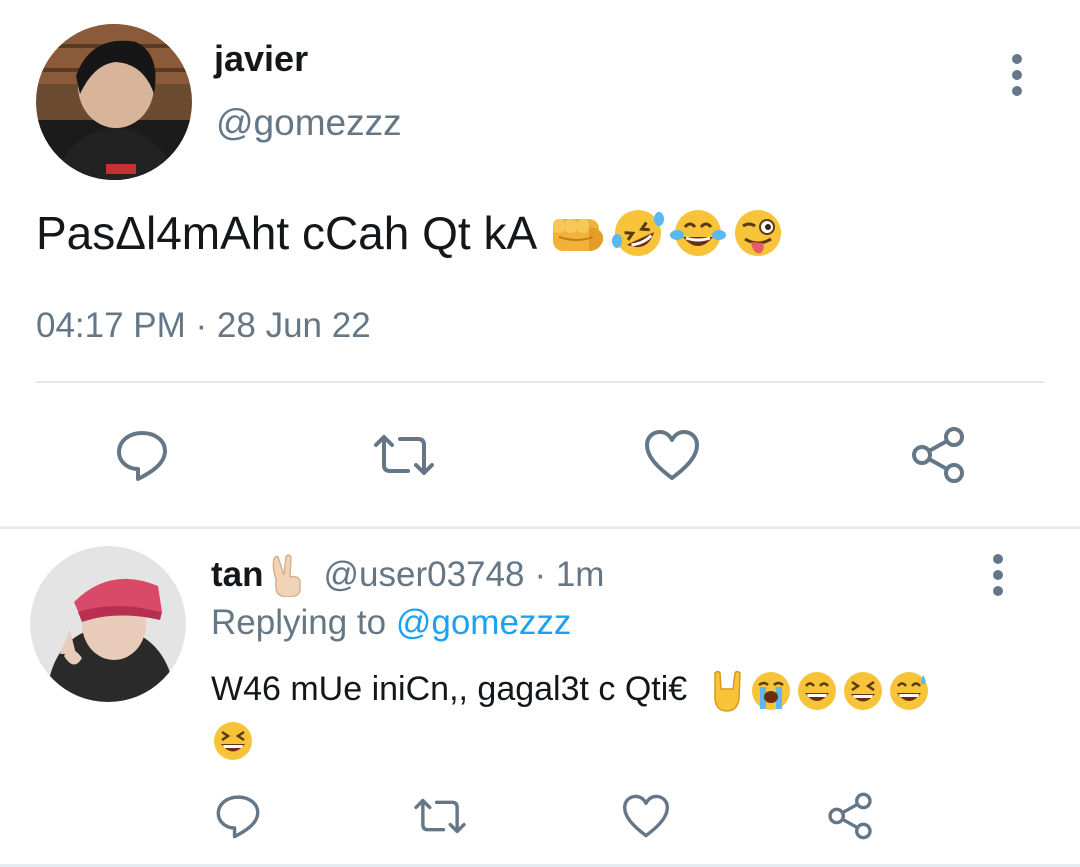 This screenshot has width=1080, height=867. What do you see at coordinates (287, 233) in the screenshot?
I see `tweet-text-content: PasΔl4mAht cCah Qt kA` at bounding box center [287, 233].